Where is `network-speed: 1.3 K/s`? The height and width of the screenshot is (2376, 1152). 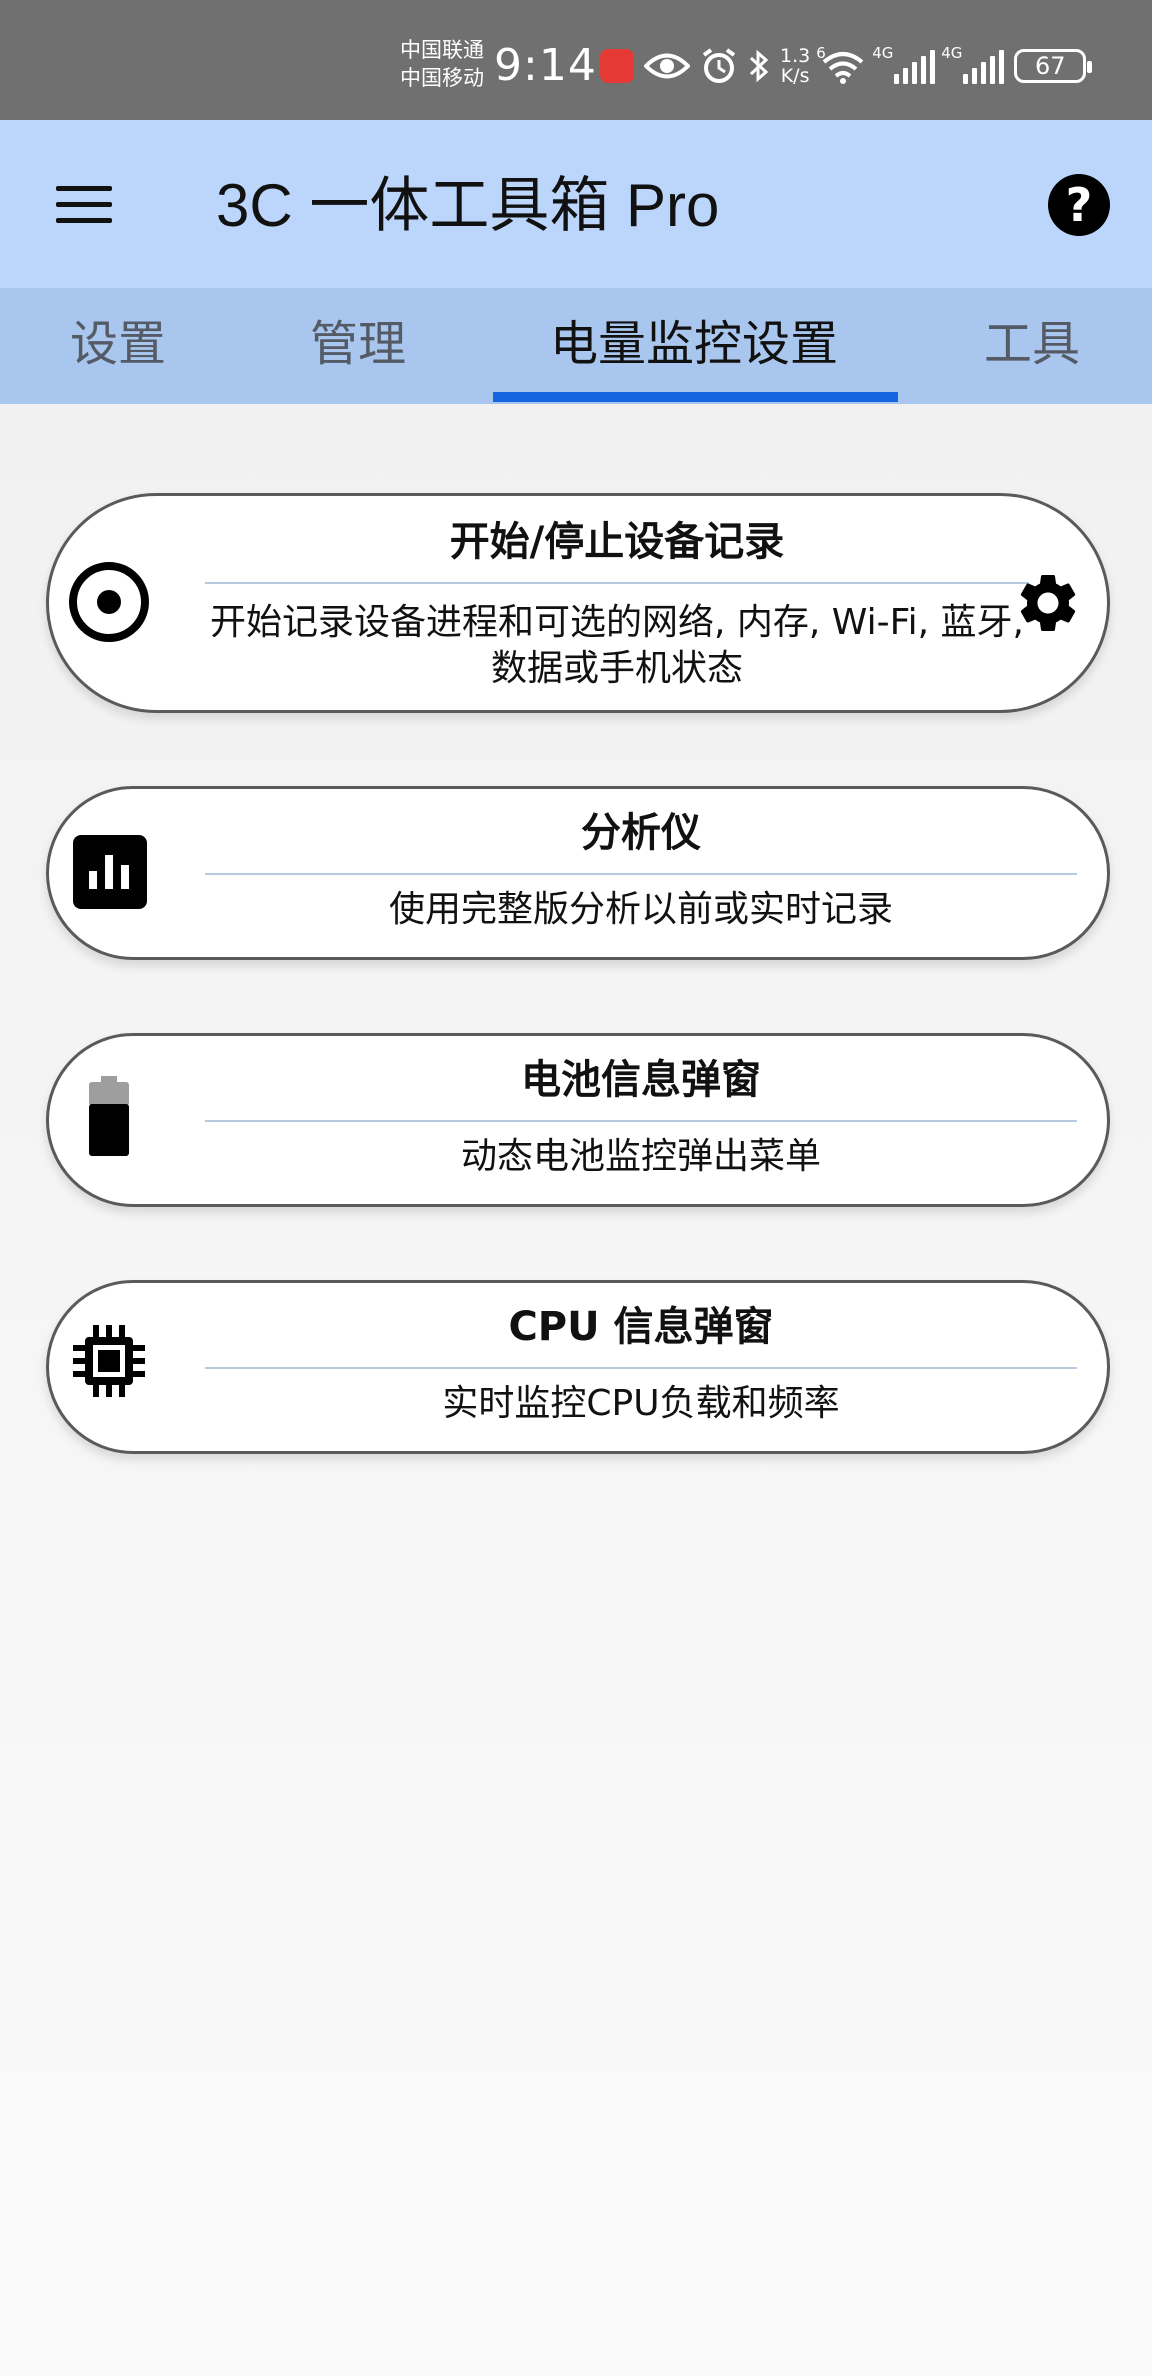
network-speed: 1.3 K/s is located at coordinates (795, 66).